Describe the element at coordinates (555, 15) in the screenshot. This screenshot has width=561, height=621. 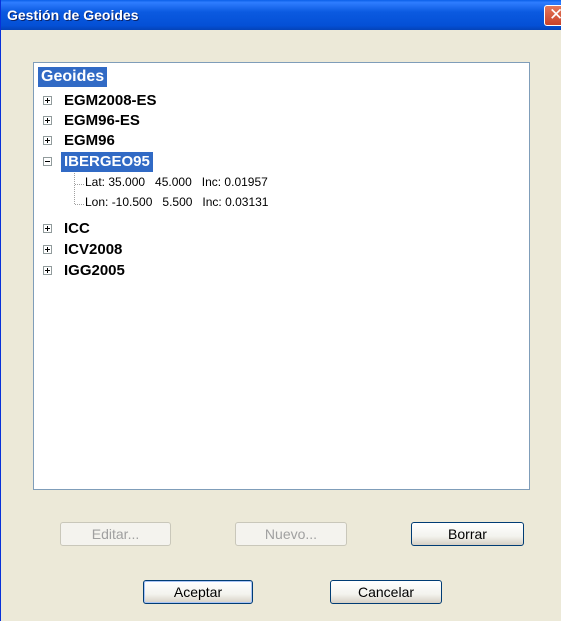
I see `close-icon: ✕` at that location.